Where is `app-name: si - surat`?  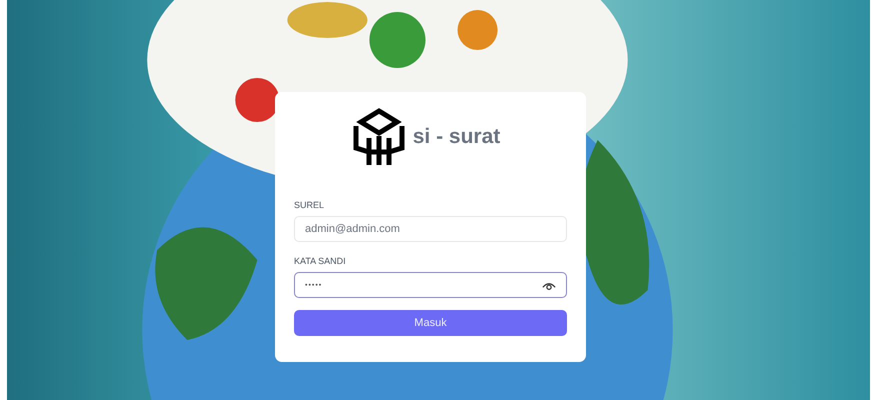
app-name: si - surat is located at coordinates (456, 137).